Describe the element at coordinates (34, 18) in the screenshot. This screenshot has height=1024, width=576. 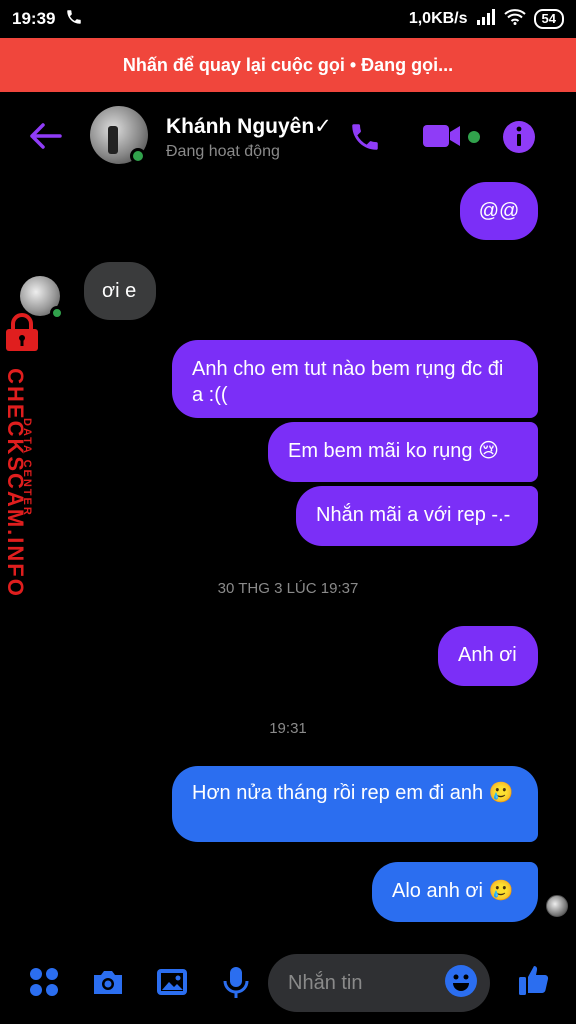
I see `status-time: 19:39` at that location.